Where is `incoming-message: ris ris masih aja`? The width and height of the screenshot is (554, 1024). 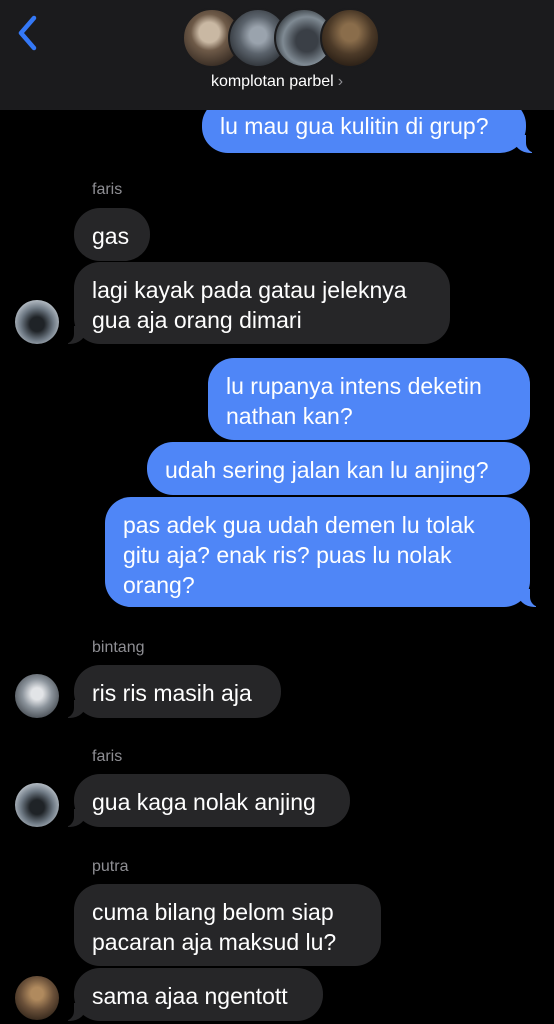
incoming-message: ris ris masih aja is located at coordinates (170, 691).